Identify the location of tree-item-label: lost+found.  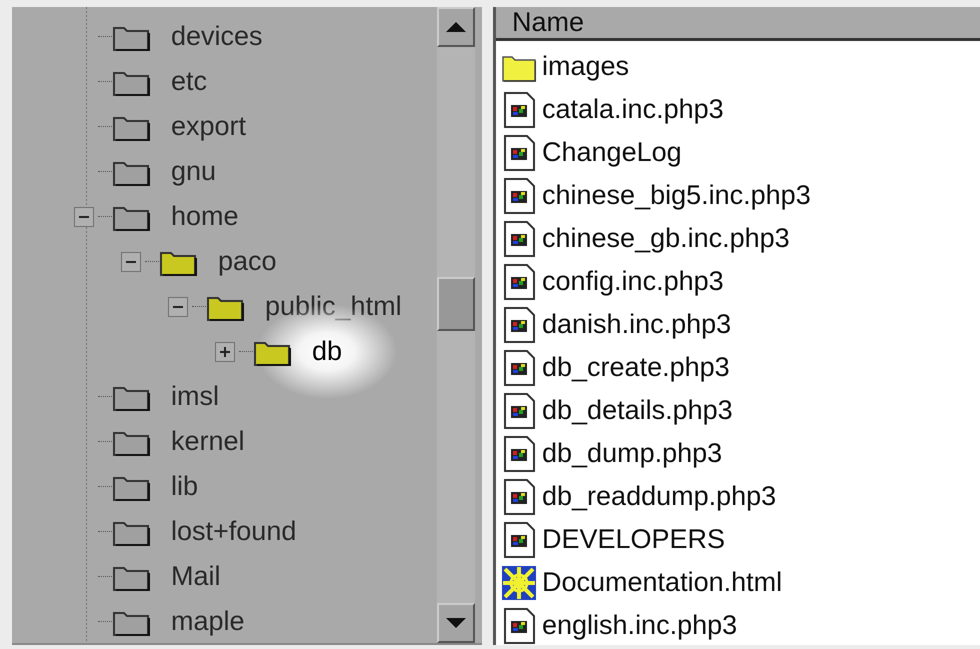
(233, 531).